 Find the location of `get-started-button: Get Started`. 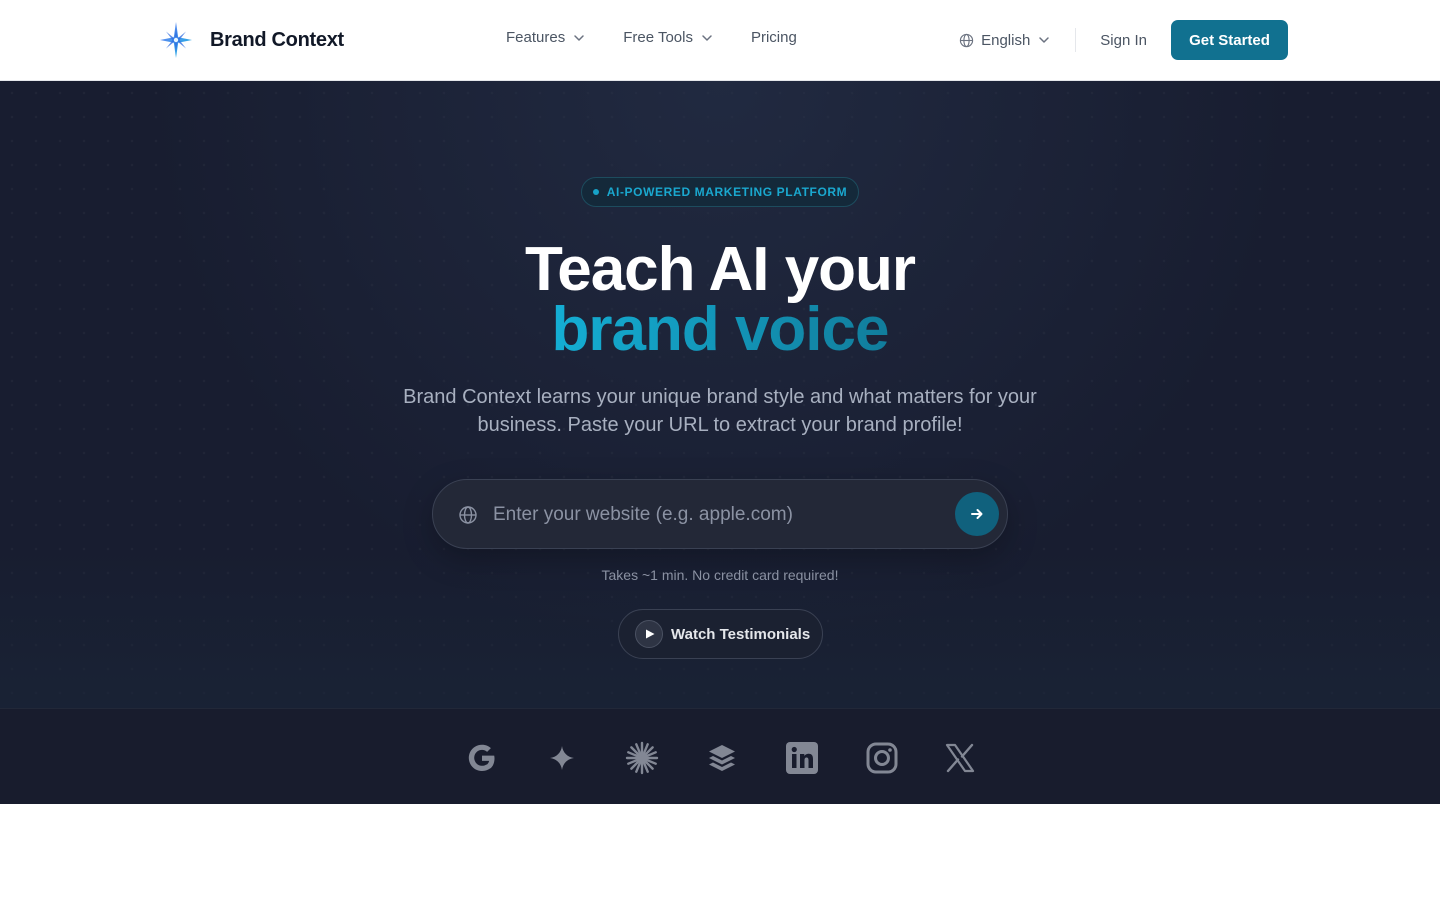

get-started-button: Get Started is located at coordinates (1229, 40).